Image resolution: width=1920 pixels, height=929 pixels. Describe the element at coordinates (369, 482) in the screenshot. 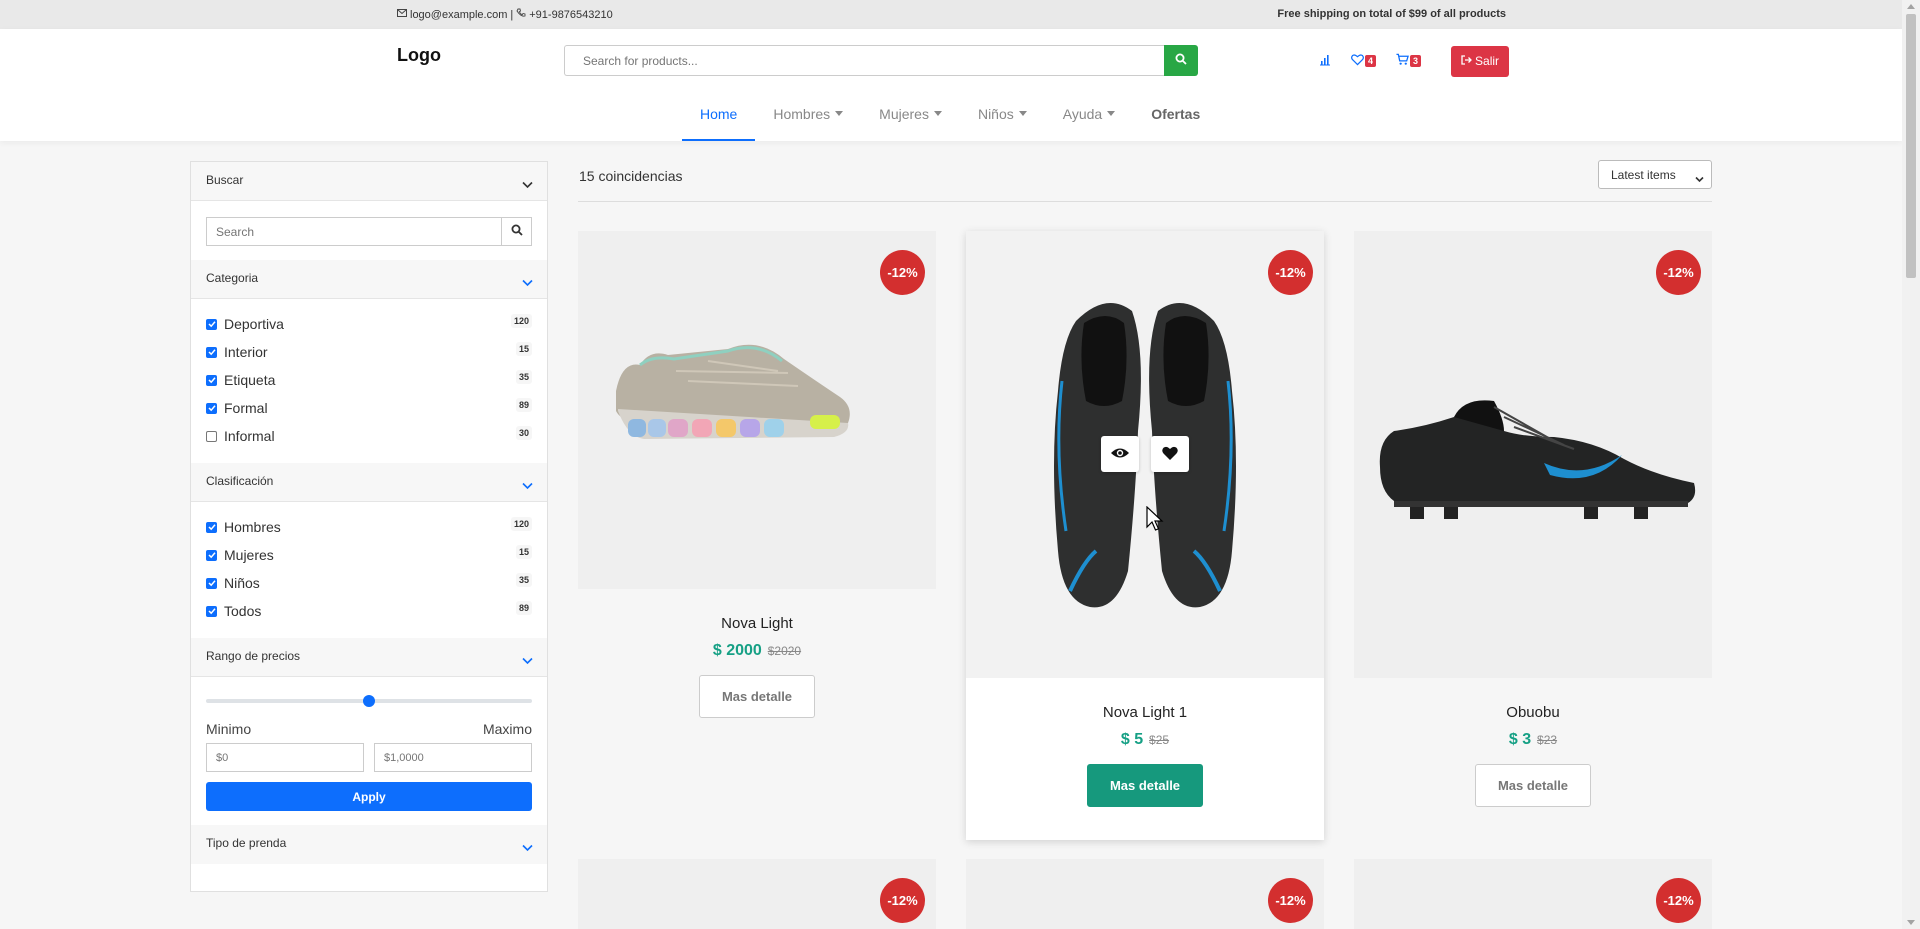

I see `classification-header: Clasificación` at that location.